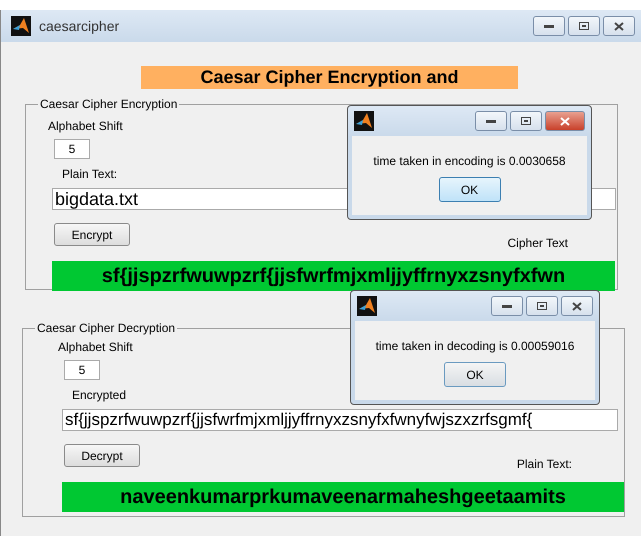 This screenshot has width=641, height=536. I want to click on dialog-message: time taken in encoding is 0.0030658, so click(469, 161).